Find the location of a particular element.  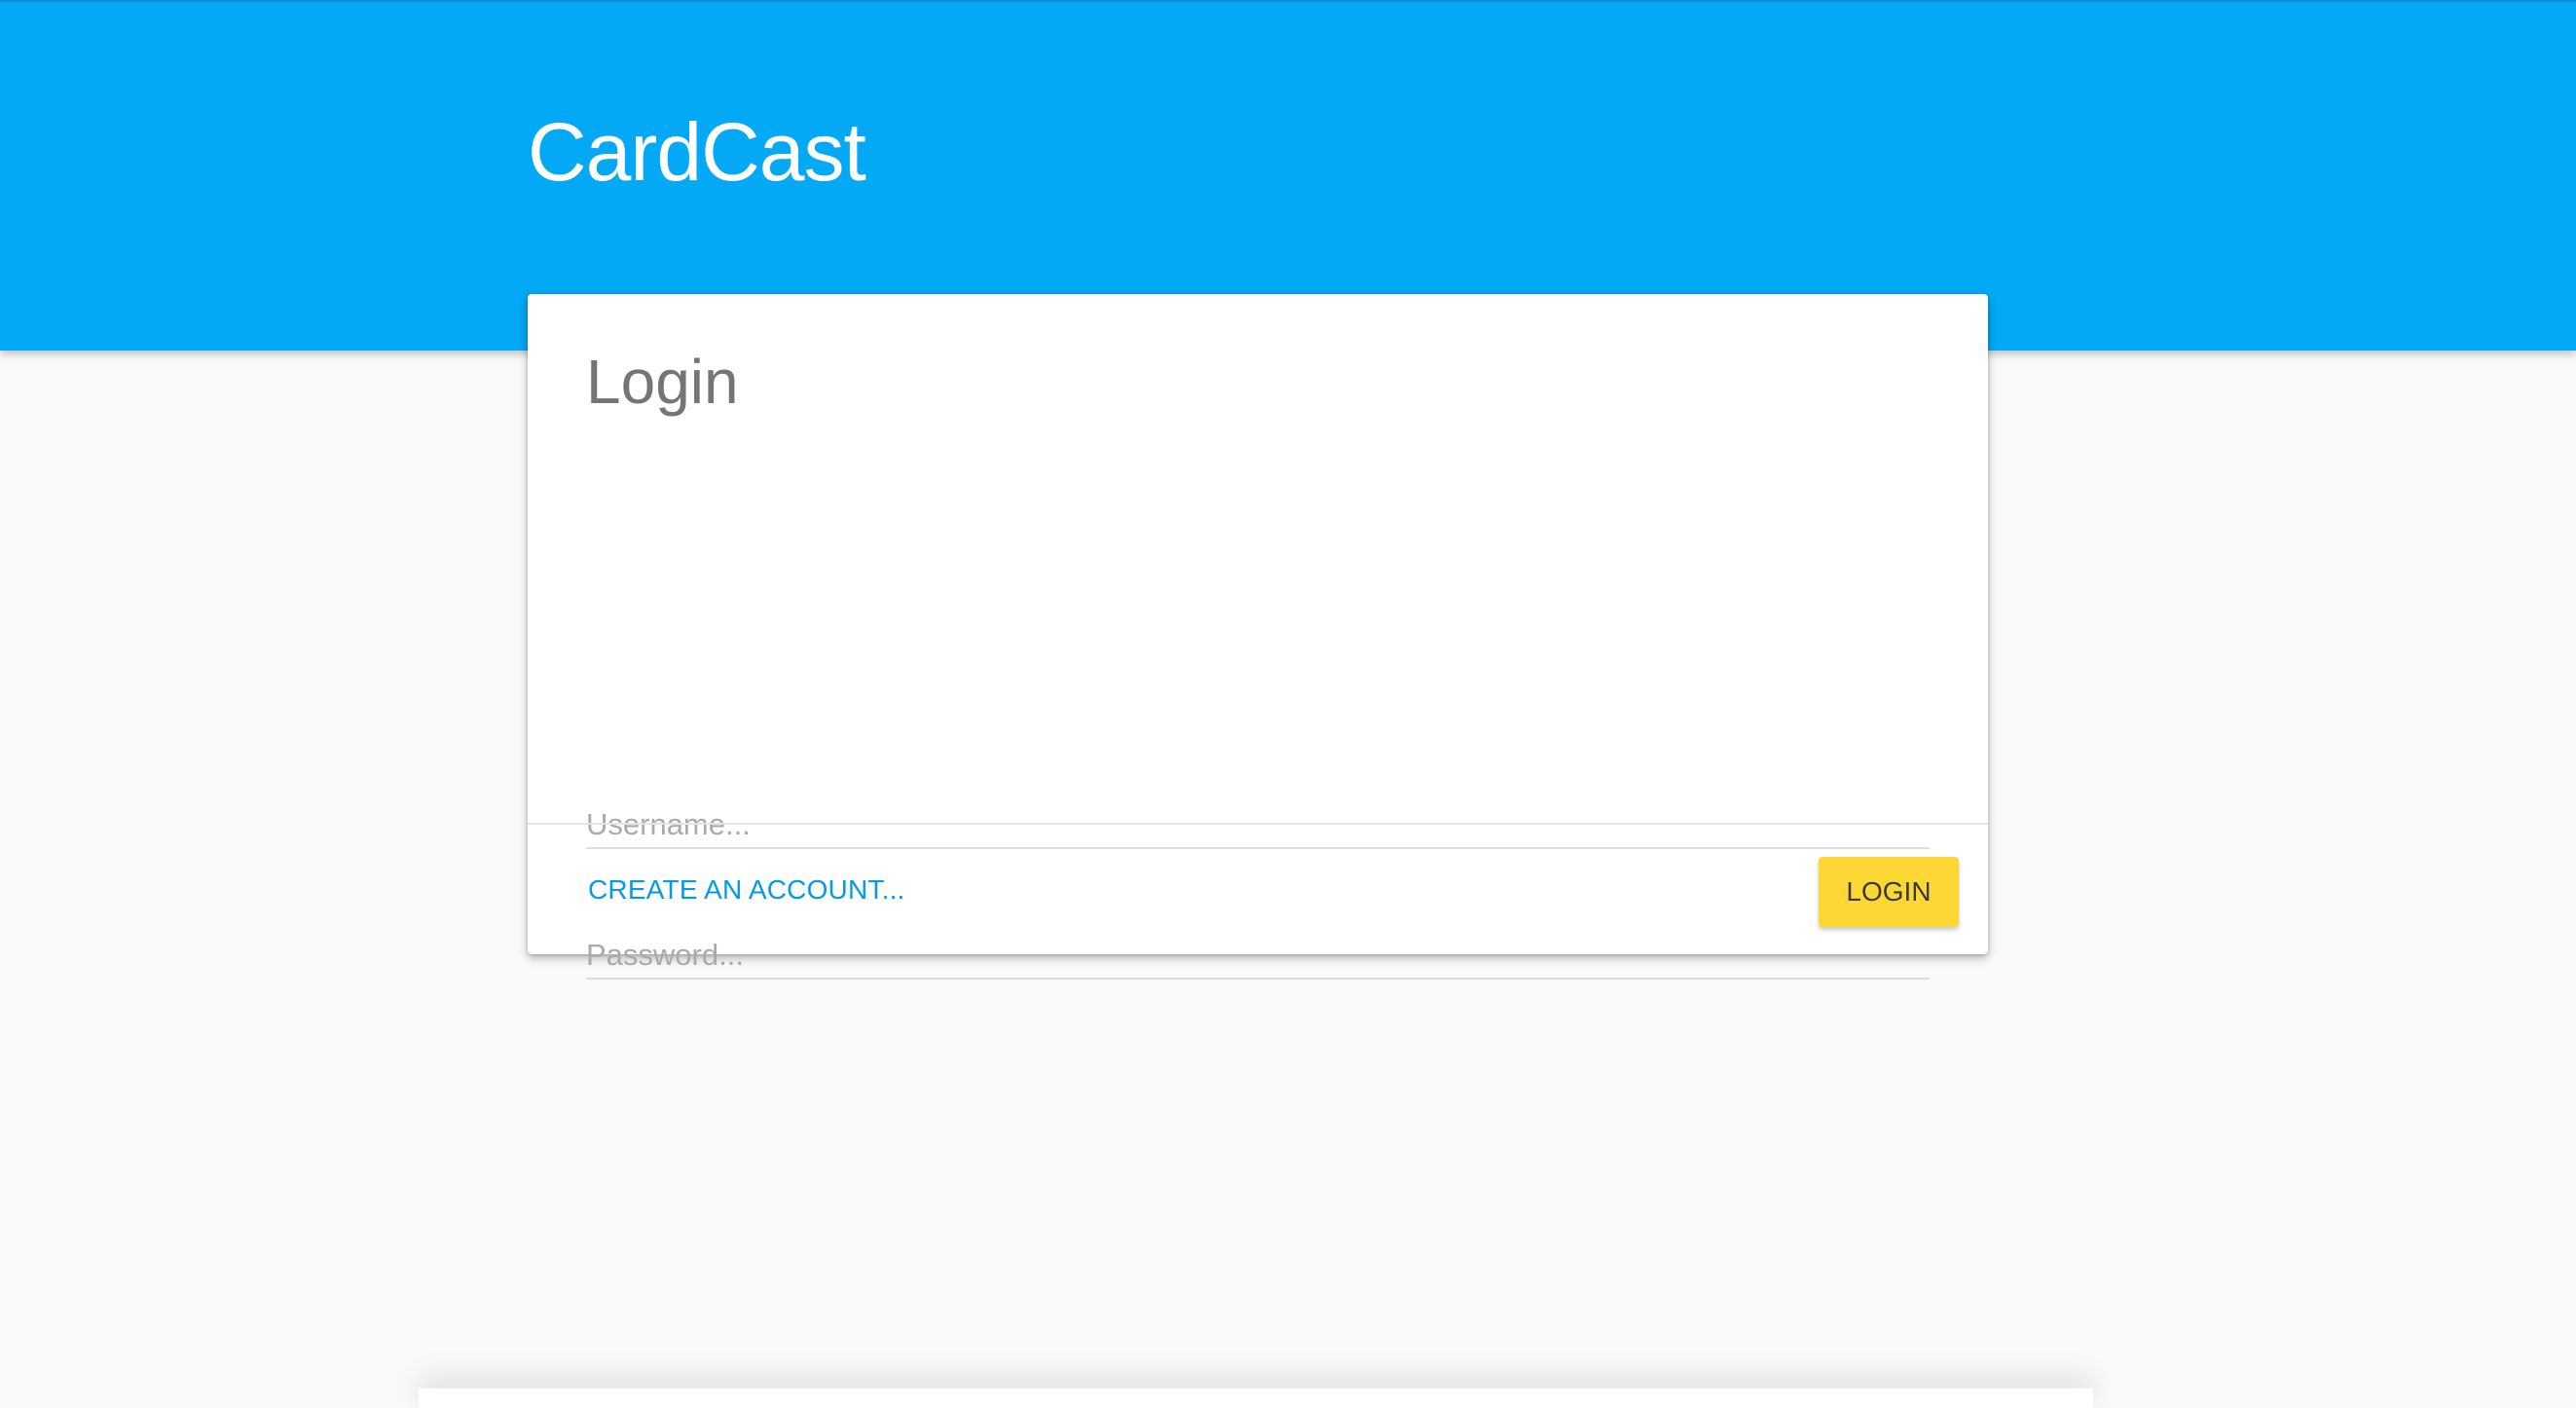

password-input is located at coordinates (1258, 944).